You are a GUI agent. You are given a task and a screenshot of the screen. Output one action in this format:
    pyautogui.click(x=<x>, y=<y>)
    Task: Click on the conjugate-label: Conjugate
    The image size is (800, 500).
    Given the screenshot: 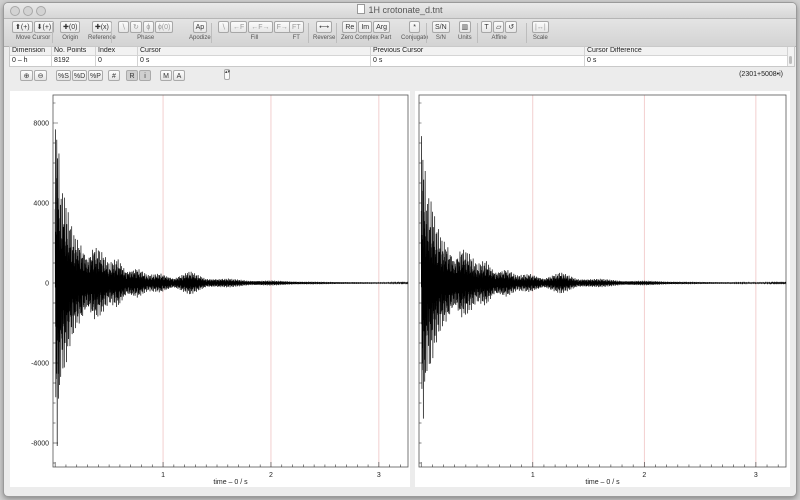 What is the action you would take?
    pyautogui.click(x=415, y=38)
    